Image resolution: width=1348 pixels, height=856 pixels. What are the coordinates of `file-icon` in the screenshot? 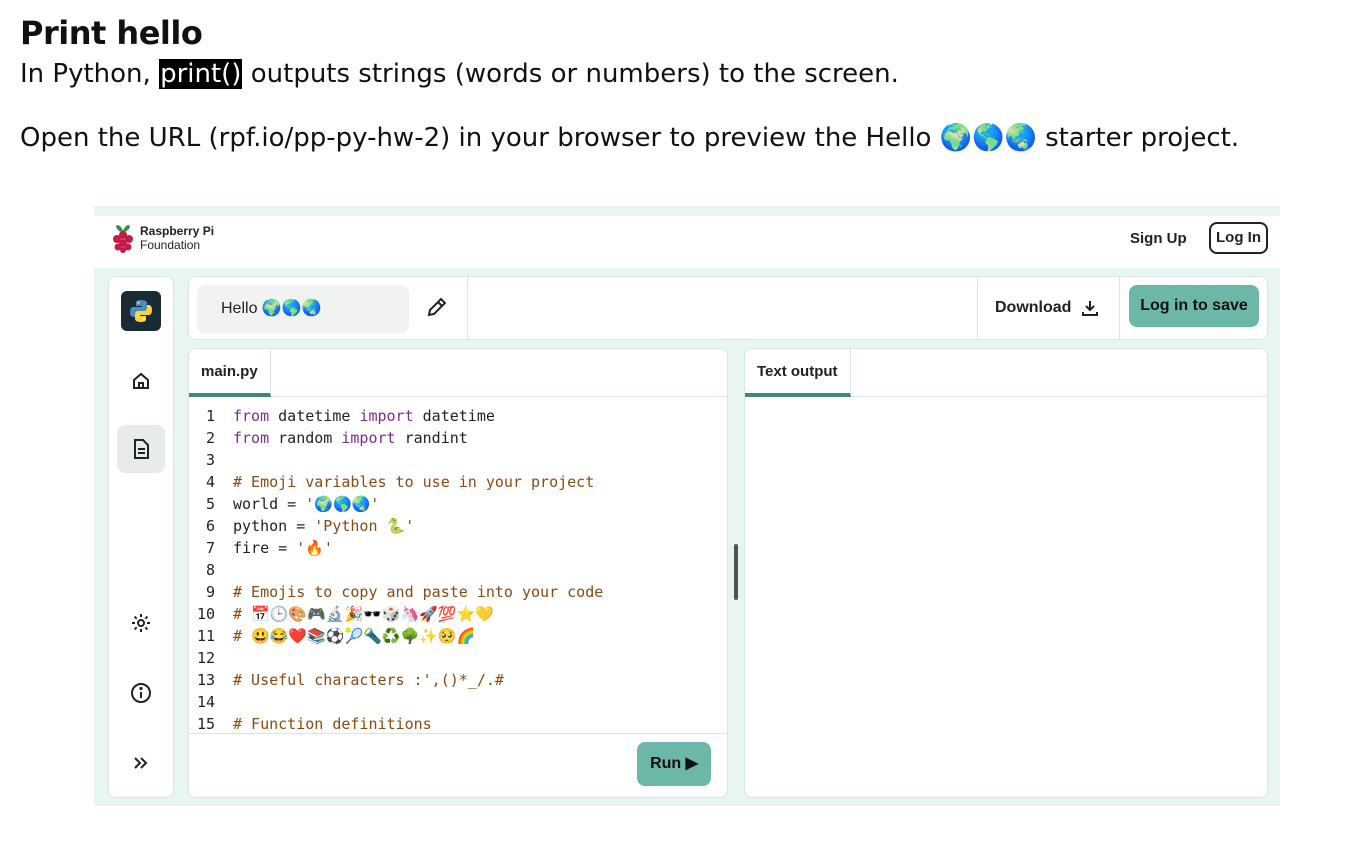 It's located at (141, 449).